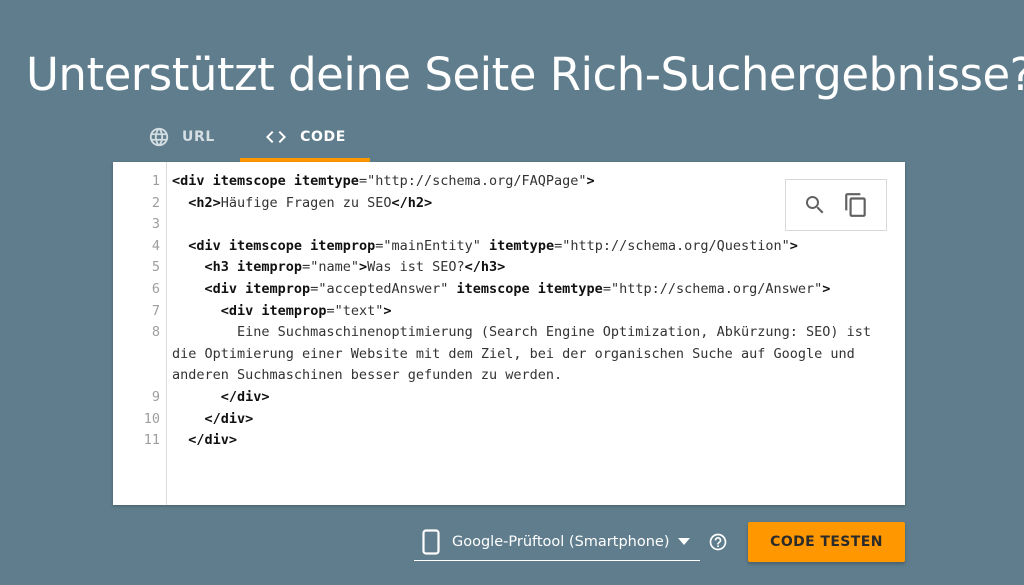 This screenshot has height=585, width=1024. I want to click on device-select: Google-Prüftool (Smartphone), so click(557, 542).